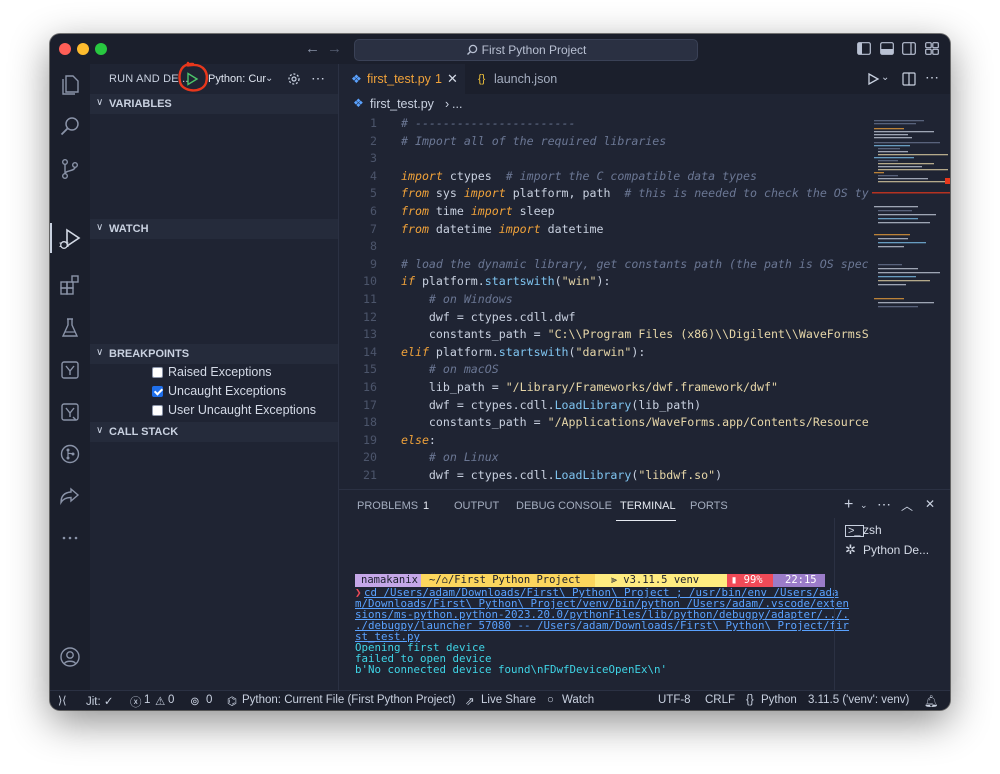 The height and width of the screenshot is (774, 1000). Describe the element at coordinates (931, 701) in the screenshot. I see `notifications-bell-icon: 🔔︎` at that location.